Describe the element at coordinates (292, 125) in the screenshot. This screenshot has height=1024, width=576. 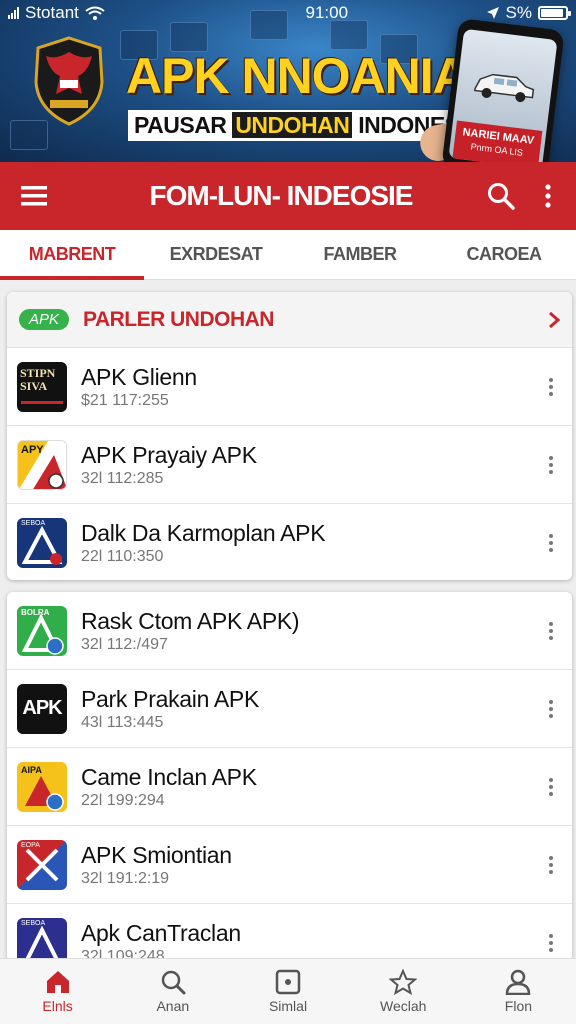
I see `banner-subtitle-highlight: UNDOHAN` at that location.